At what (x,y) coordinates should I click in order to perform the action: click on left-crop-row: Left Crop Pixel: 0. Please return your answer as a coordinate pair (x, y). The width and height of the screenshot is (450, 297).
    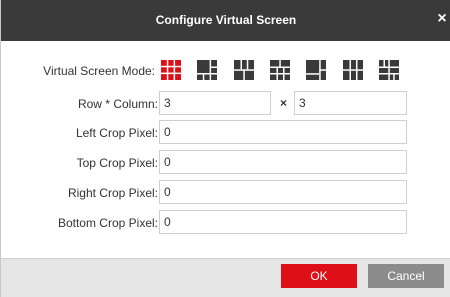
    Looking at the image, I should click on (225, 132).